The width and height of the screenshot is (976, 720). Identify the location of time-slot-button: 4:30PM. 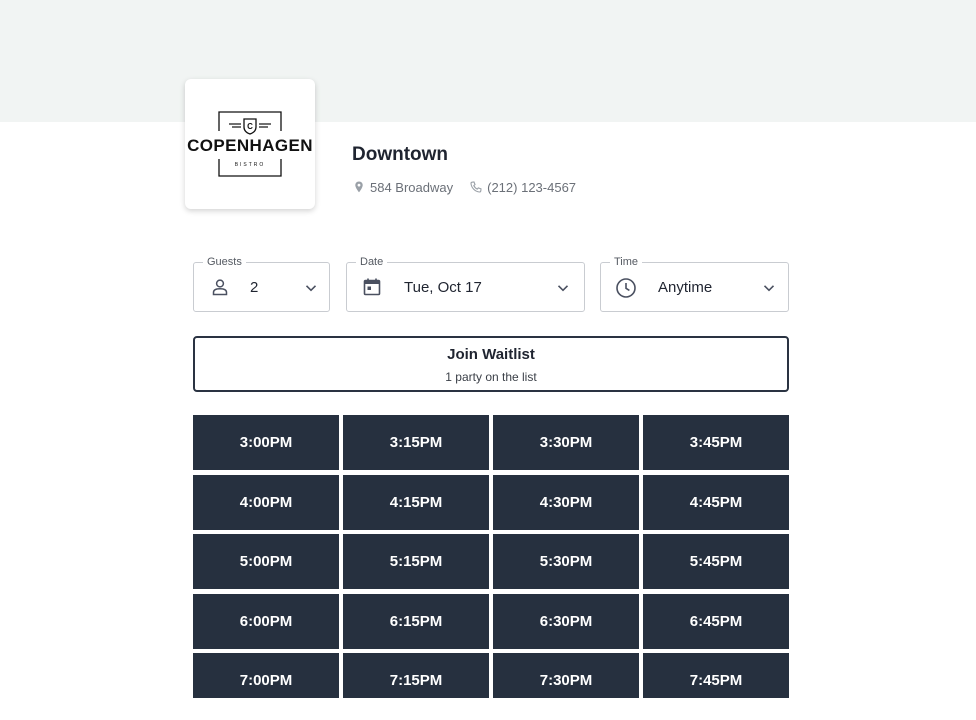
(566, 502).